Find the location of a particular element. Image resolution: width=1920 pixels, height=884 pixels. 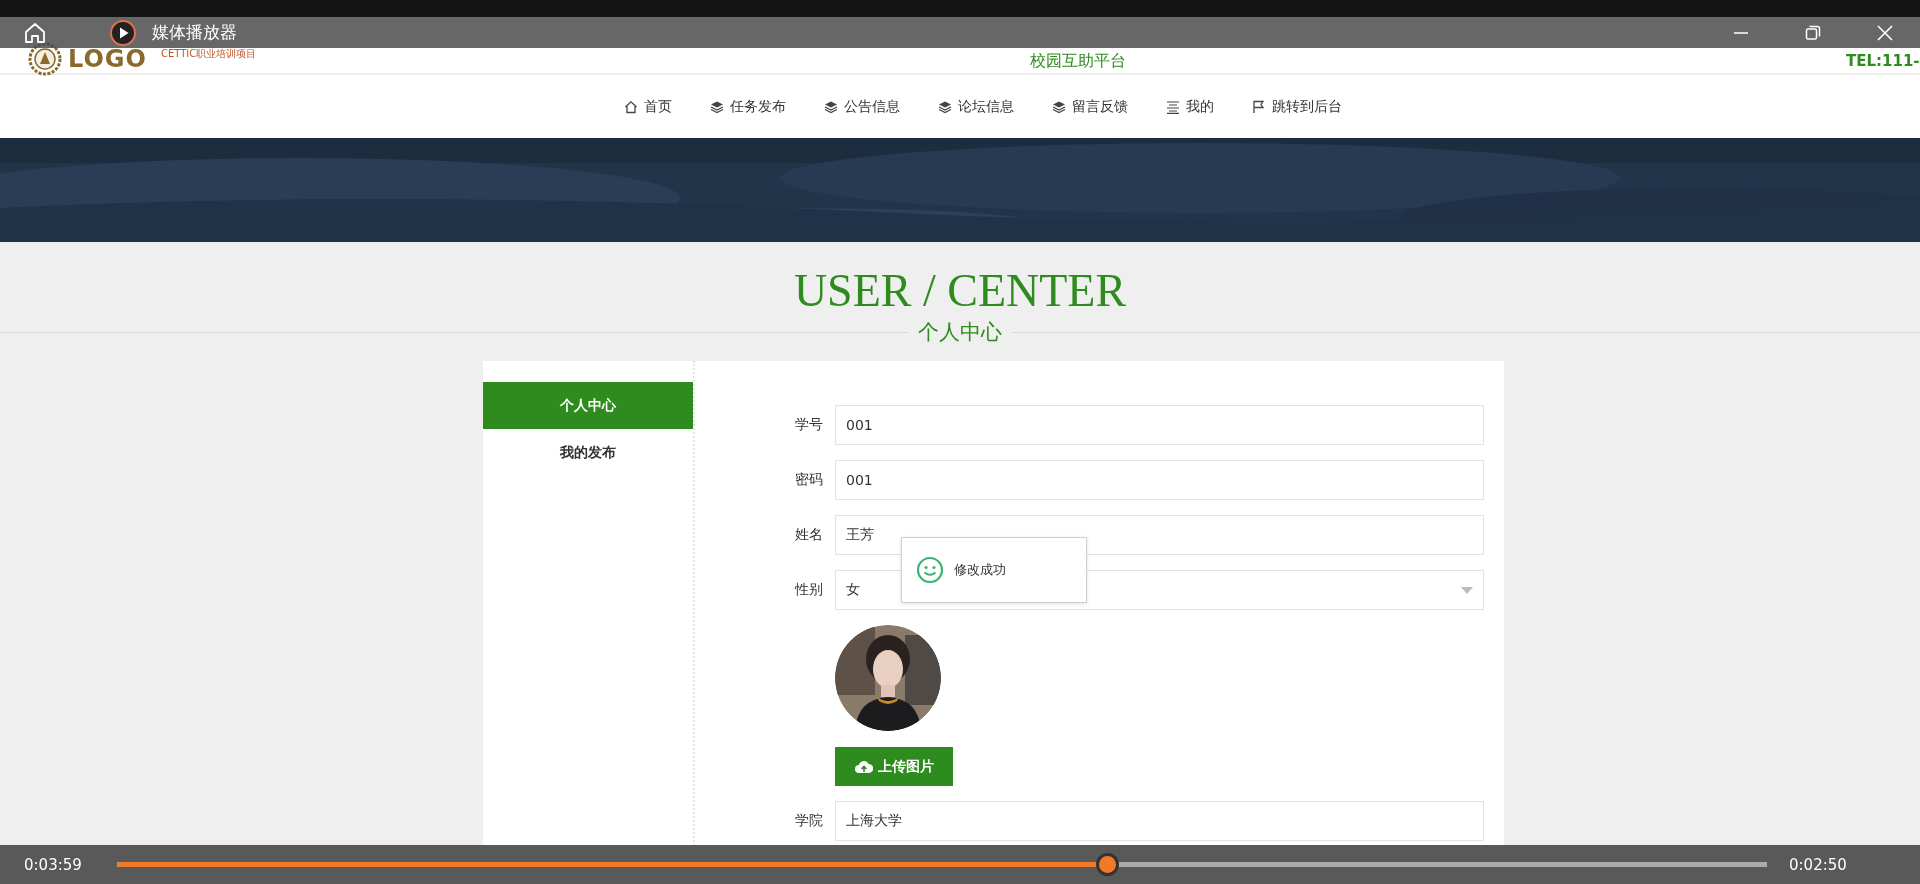

elapsed-time: 0:03:59 is located at coordinates (53, 864).